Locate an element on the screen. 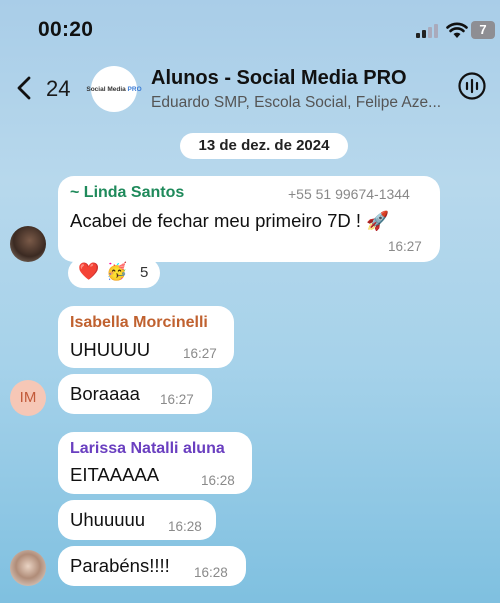 The height and width of the screenshot is (603, 500). date-separator: 13 de dez. de 2024 is located at coordinates (264, 146).